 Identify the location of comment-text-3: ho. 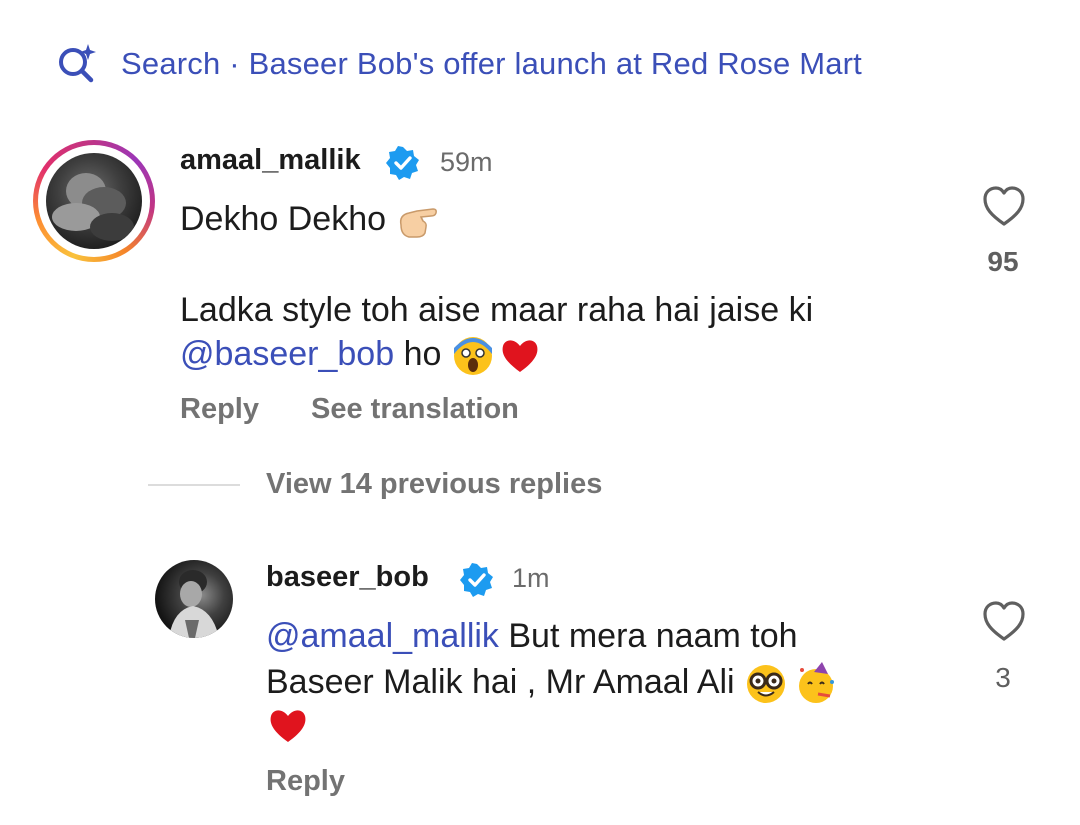
(418, 354).